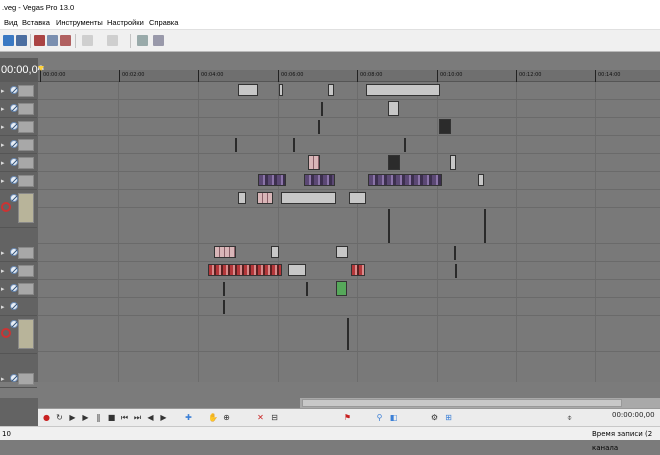 This screenshot has height=455, width=660. I want to click on play-icon: ▶, so click(85, 417).